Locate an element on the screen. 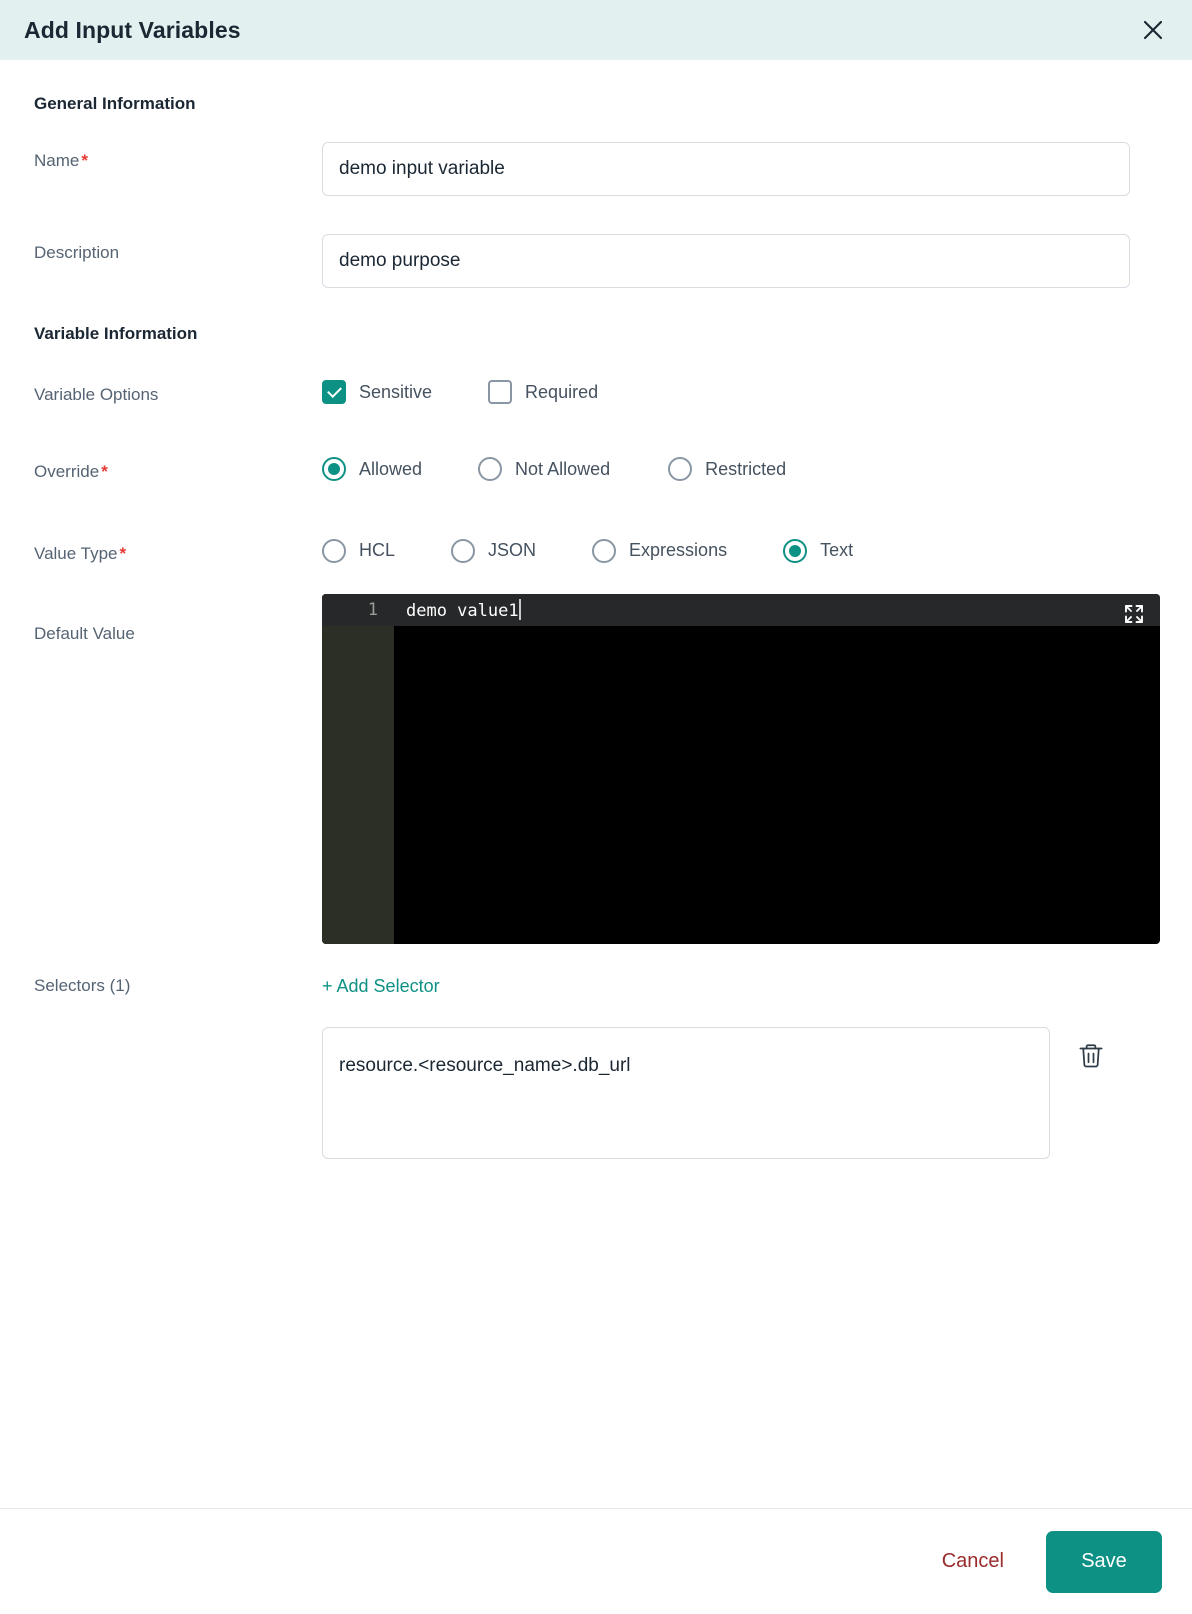 This screenshot has width=1192, height=1614. field-row-name: Name * is located at coordinates (597, 169).